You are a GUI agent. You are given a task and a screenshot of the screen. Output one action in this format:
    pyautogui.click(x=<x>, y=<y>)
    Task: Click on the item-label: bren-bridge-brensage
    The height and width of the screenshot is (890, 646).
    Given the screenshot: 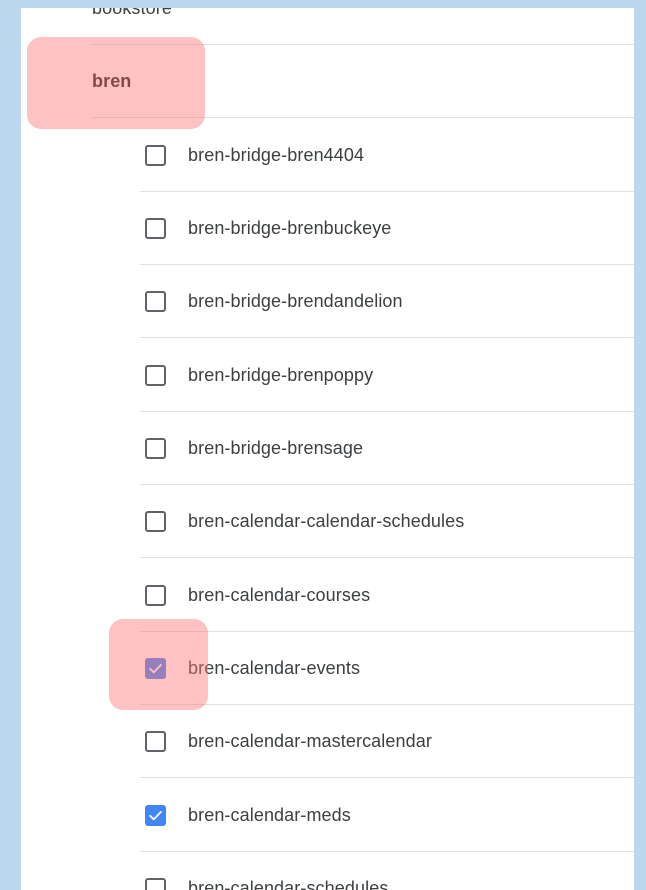 What is the action you would take?
    pyautogui.click(x=276, y=447)
    